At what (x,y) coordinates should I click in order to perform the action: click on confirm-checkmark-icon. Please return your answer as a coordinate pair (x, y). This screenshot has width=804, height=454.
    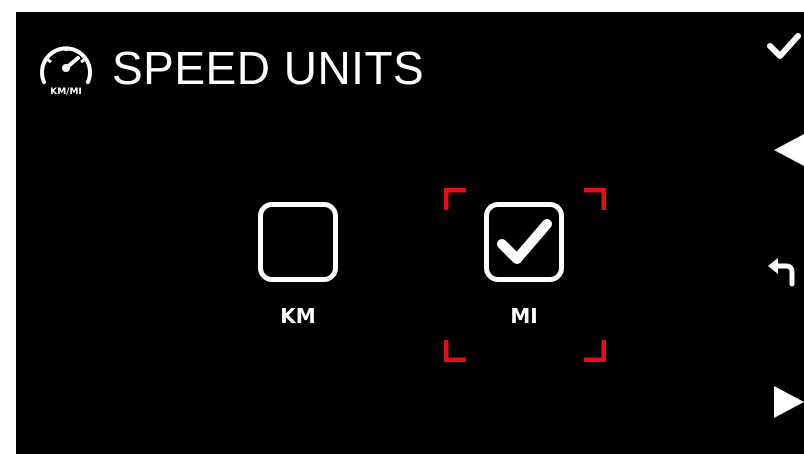
    Looking at the image, I should click on (784, 46).